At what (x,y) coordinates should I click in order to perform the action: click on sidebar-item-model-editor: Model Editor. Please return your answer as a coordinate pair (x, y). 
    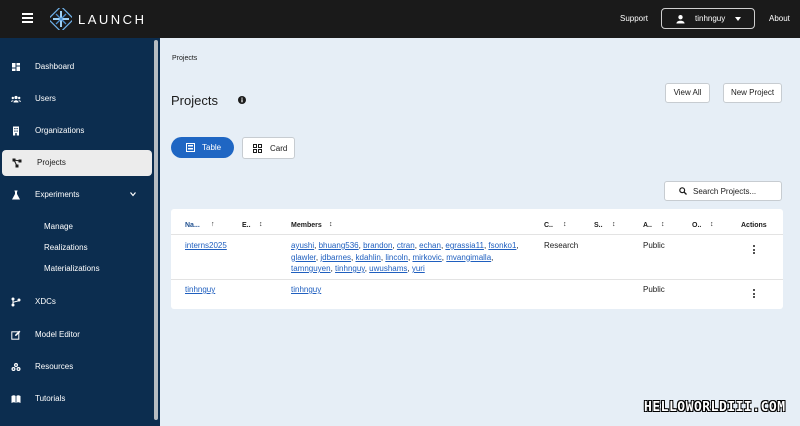
    Looking at the image, I should click on (76, 335).